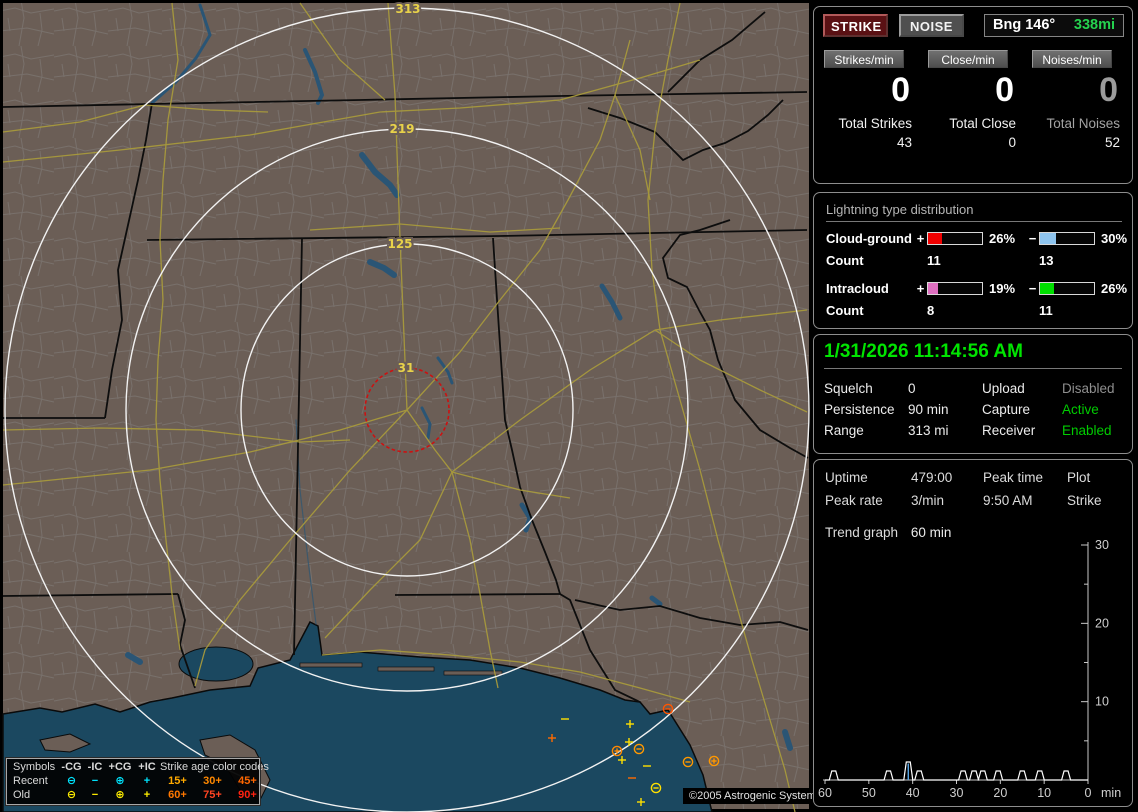  What do you see at coordinates (177, 781) in the screenshot?
I see `age-15: 15+` at bounding box center [177, 781].